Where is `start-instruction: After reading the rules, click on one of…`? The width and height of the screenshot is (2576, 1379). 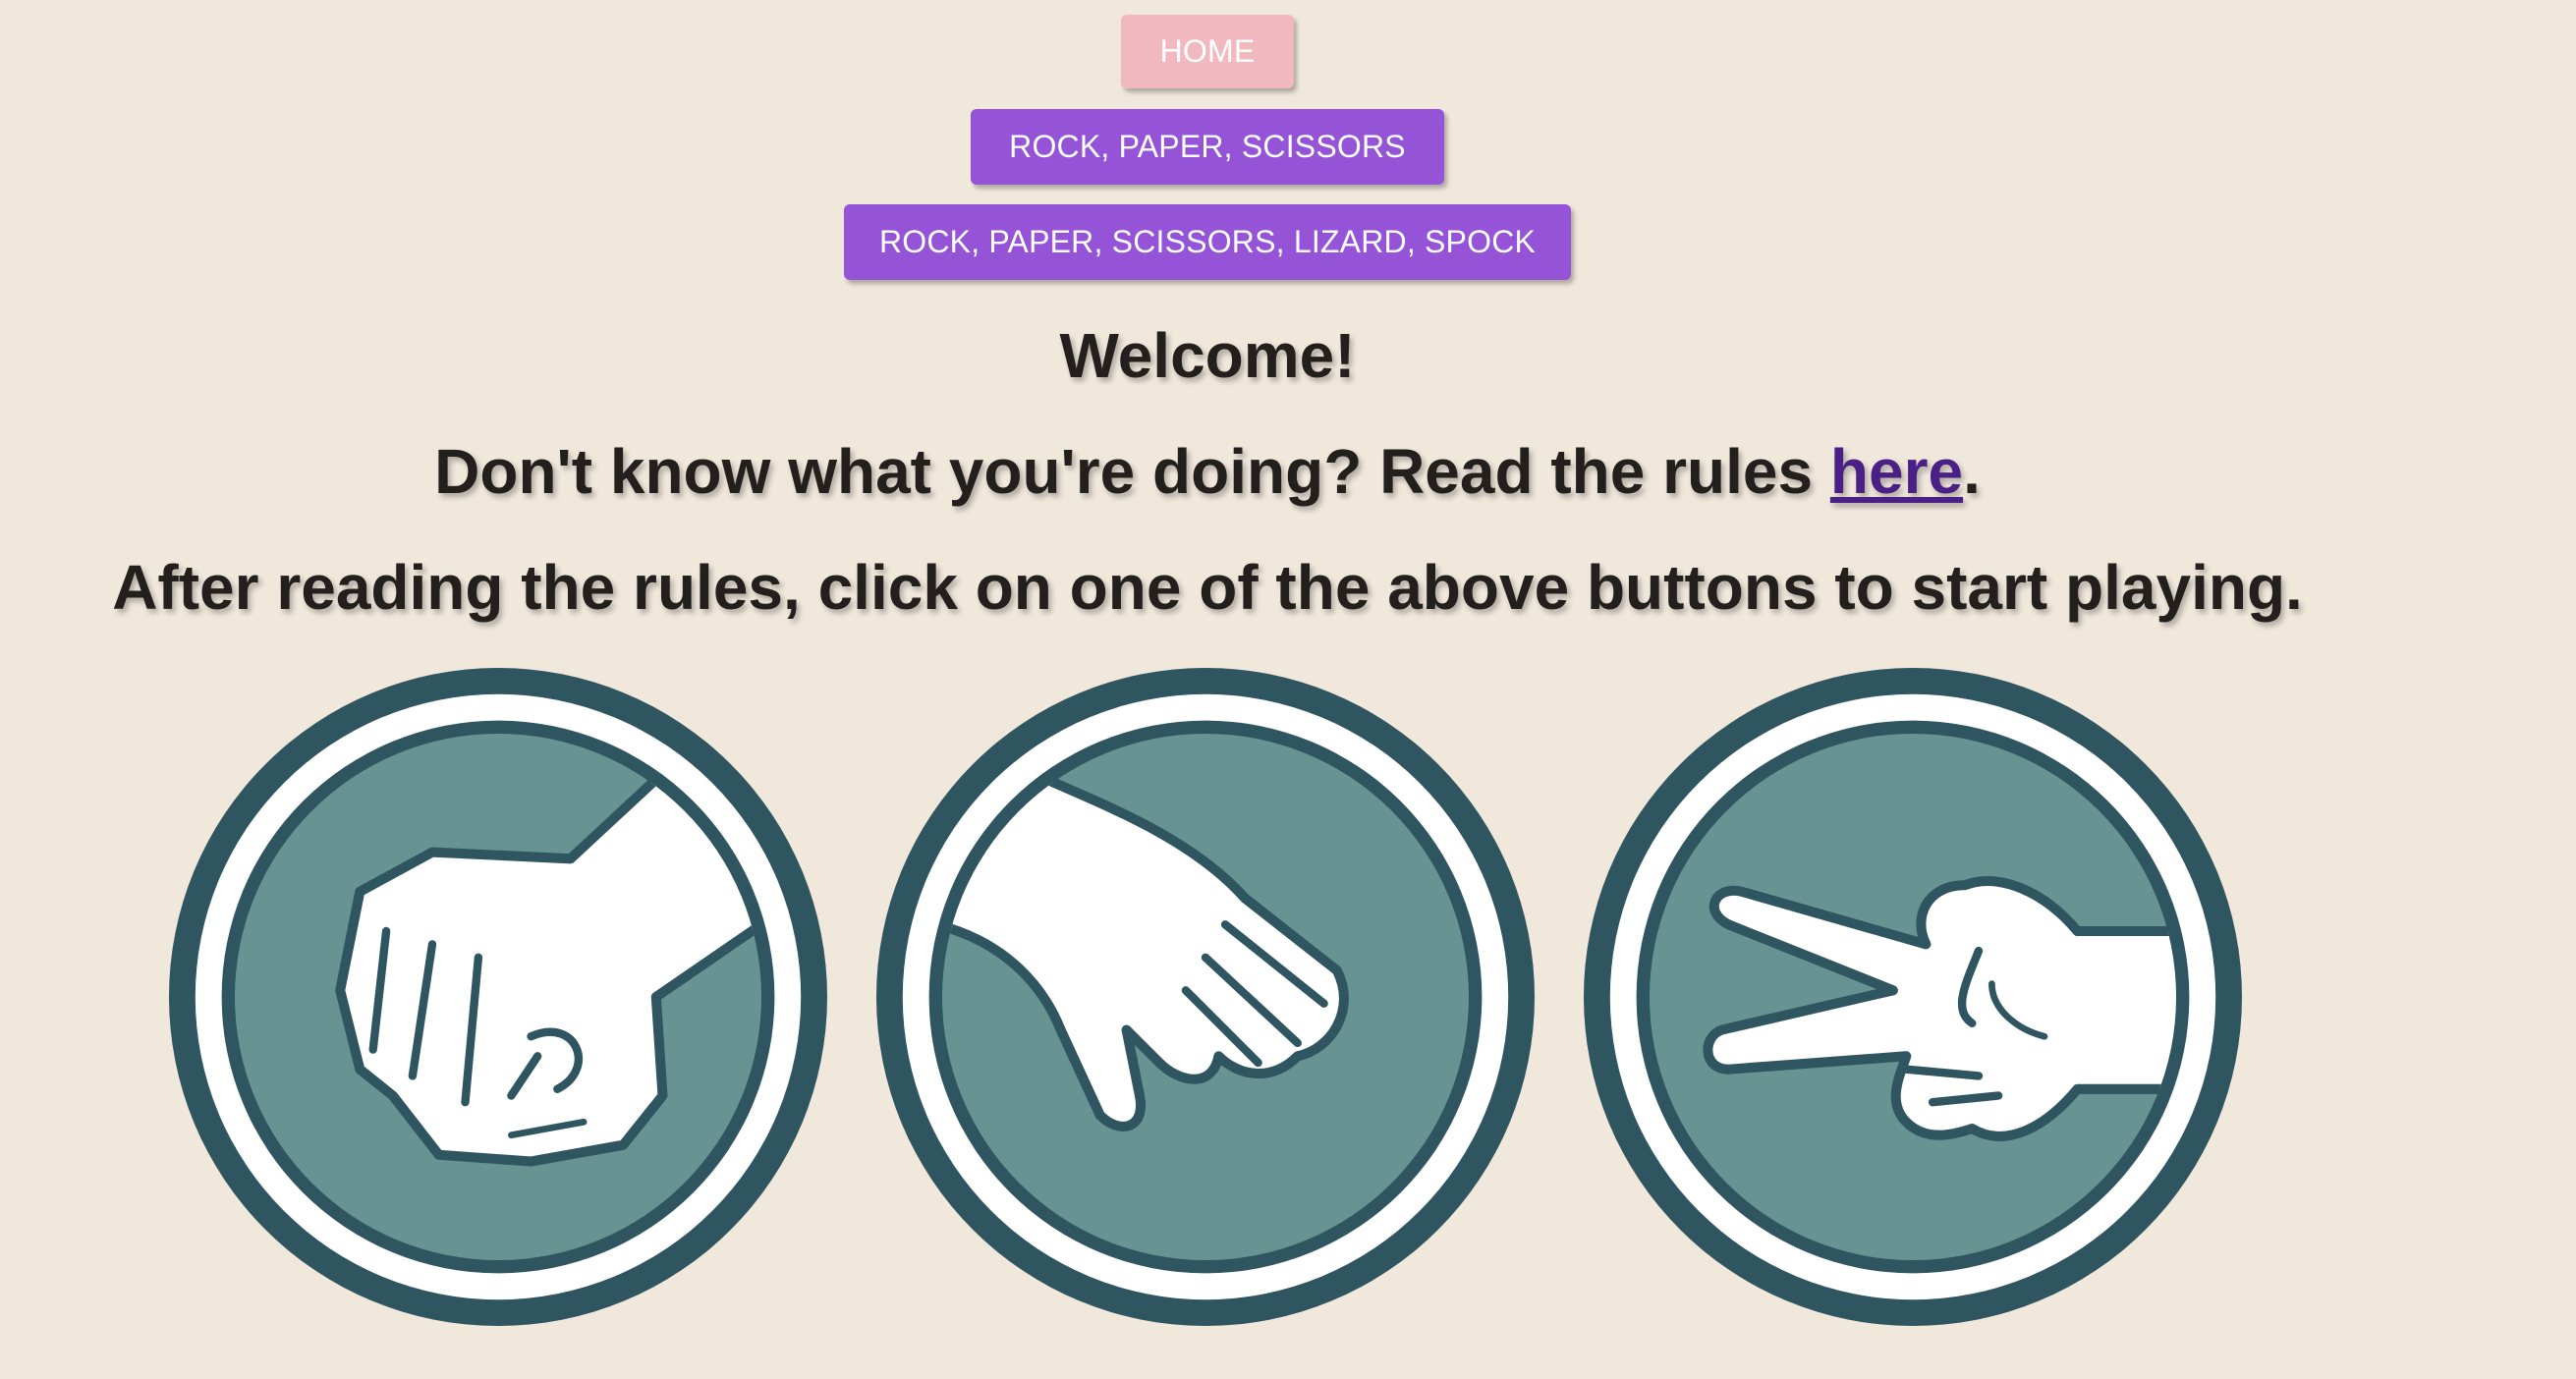
start-instruction: After reading the rules, click on one of… is located at coordinates (1207, 587).